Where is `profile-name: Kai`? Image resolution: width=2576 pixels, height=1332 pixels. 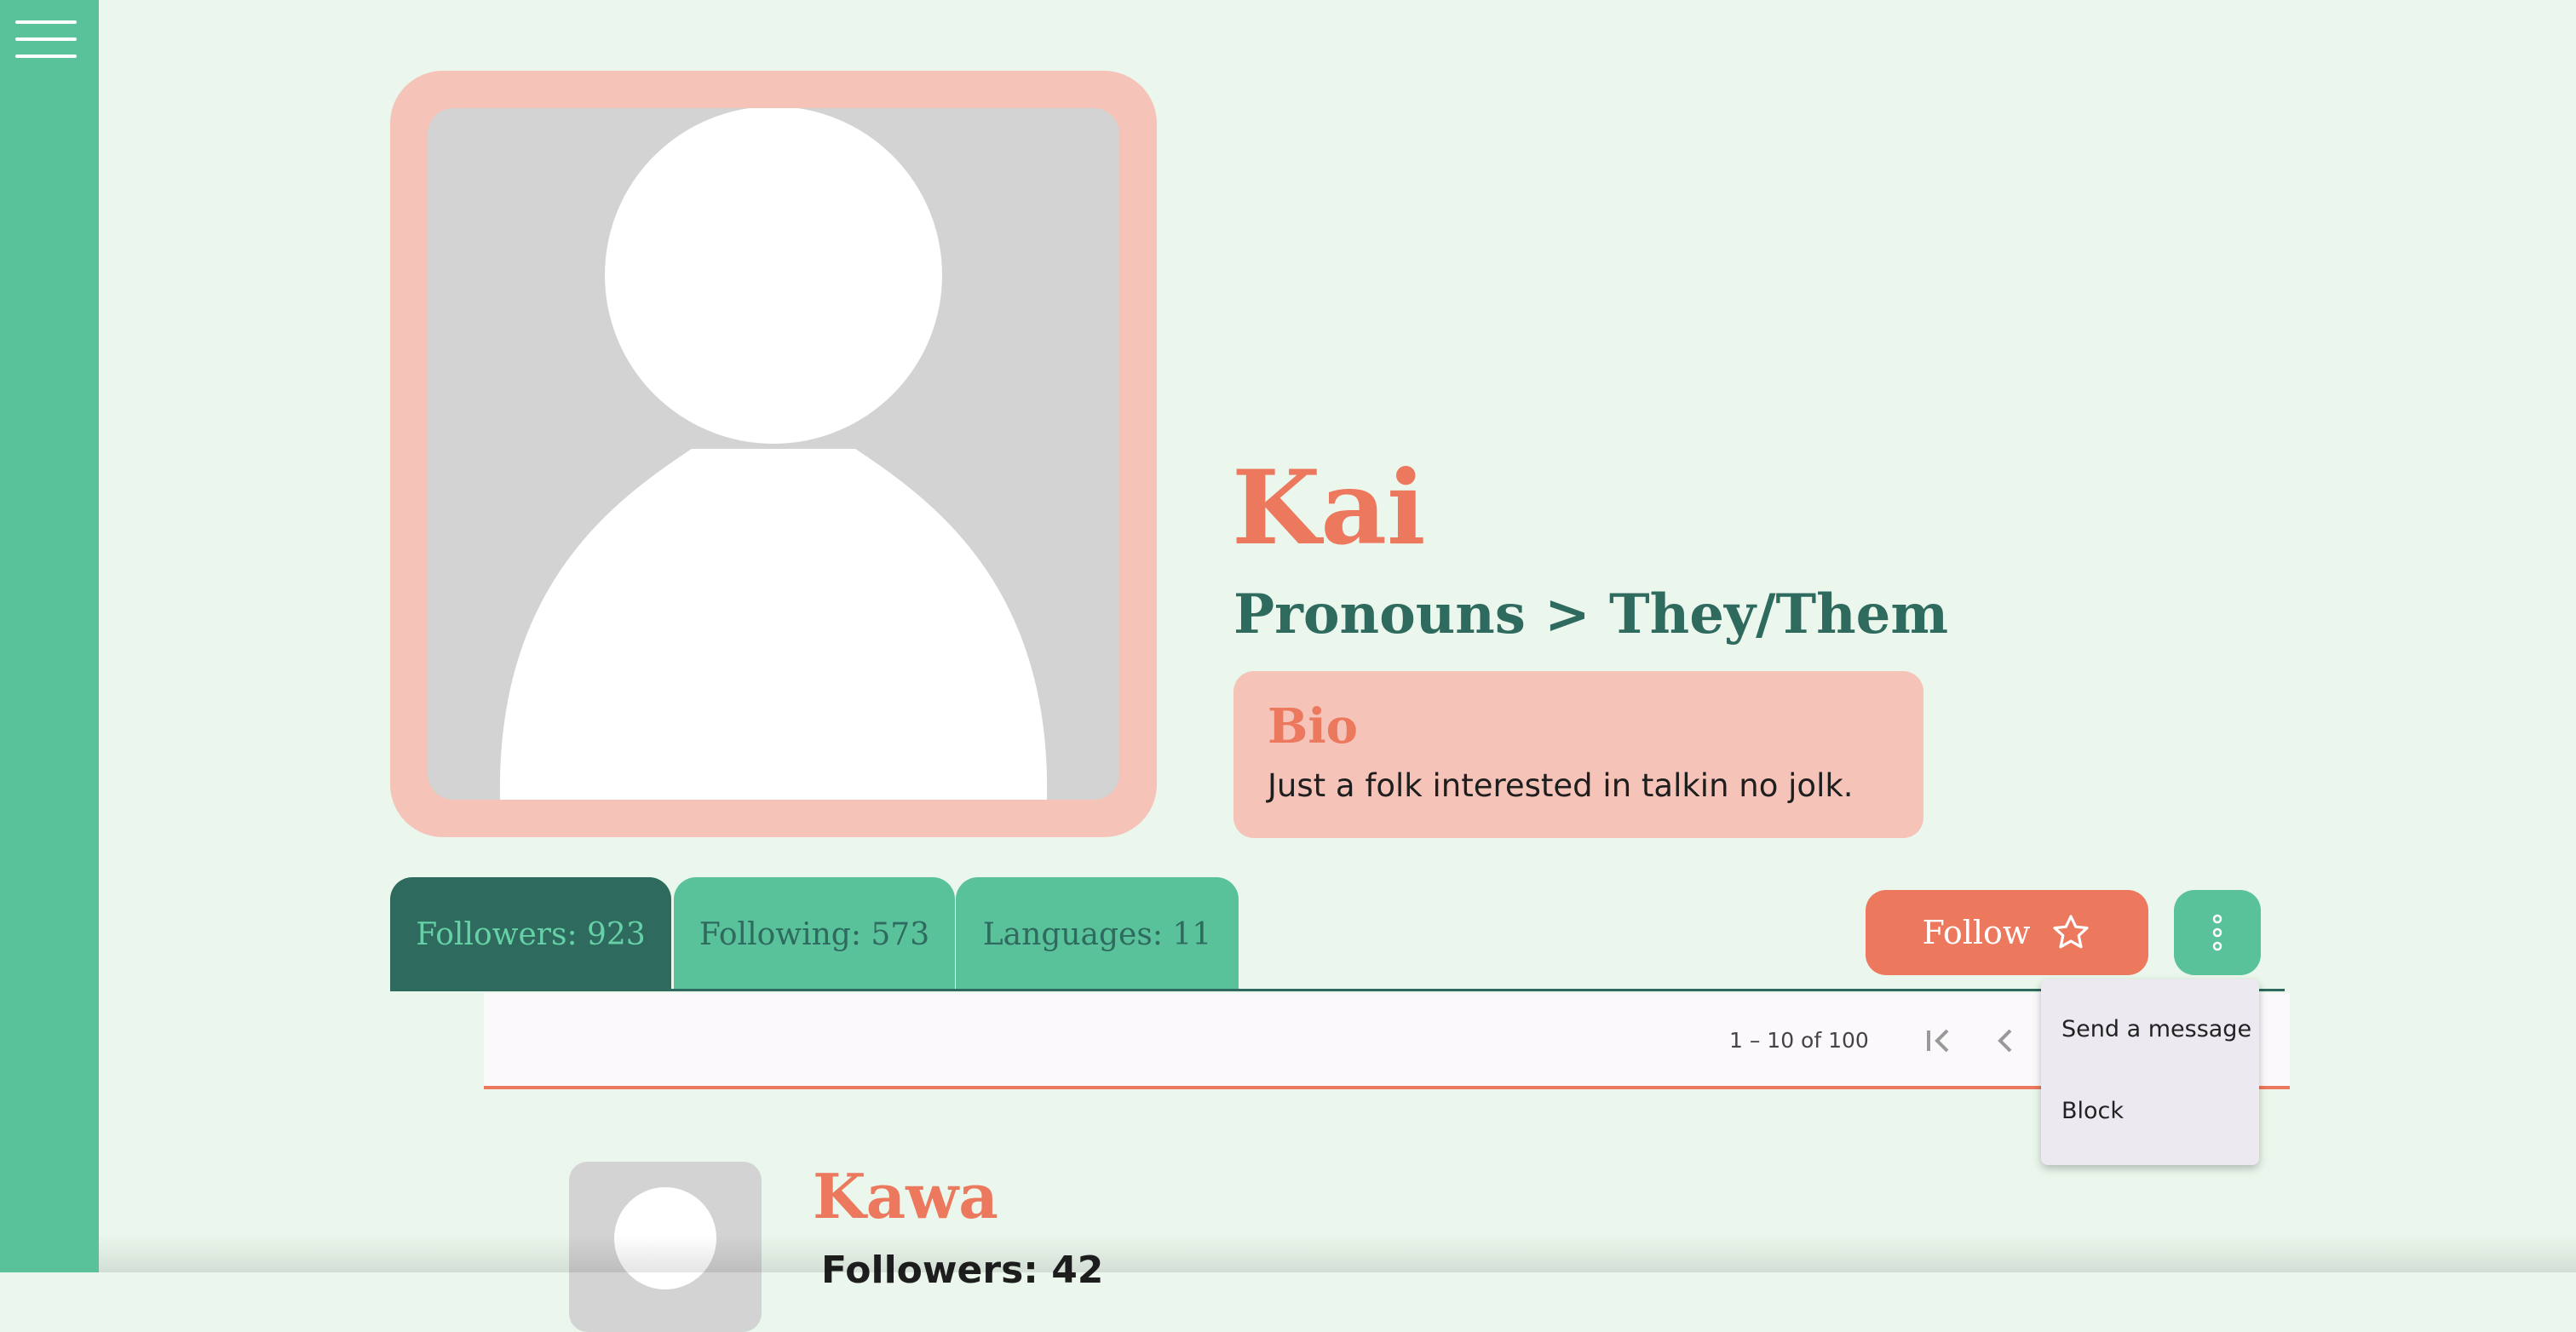
profile-name: Kai is located at coordinates (1329, 508).